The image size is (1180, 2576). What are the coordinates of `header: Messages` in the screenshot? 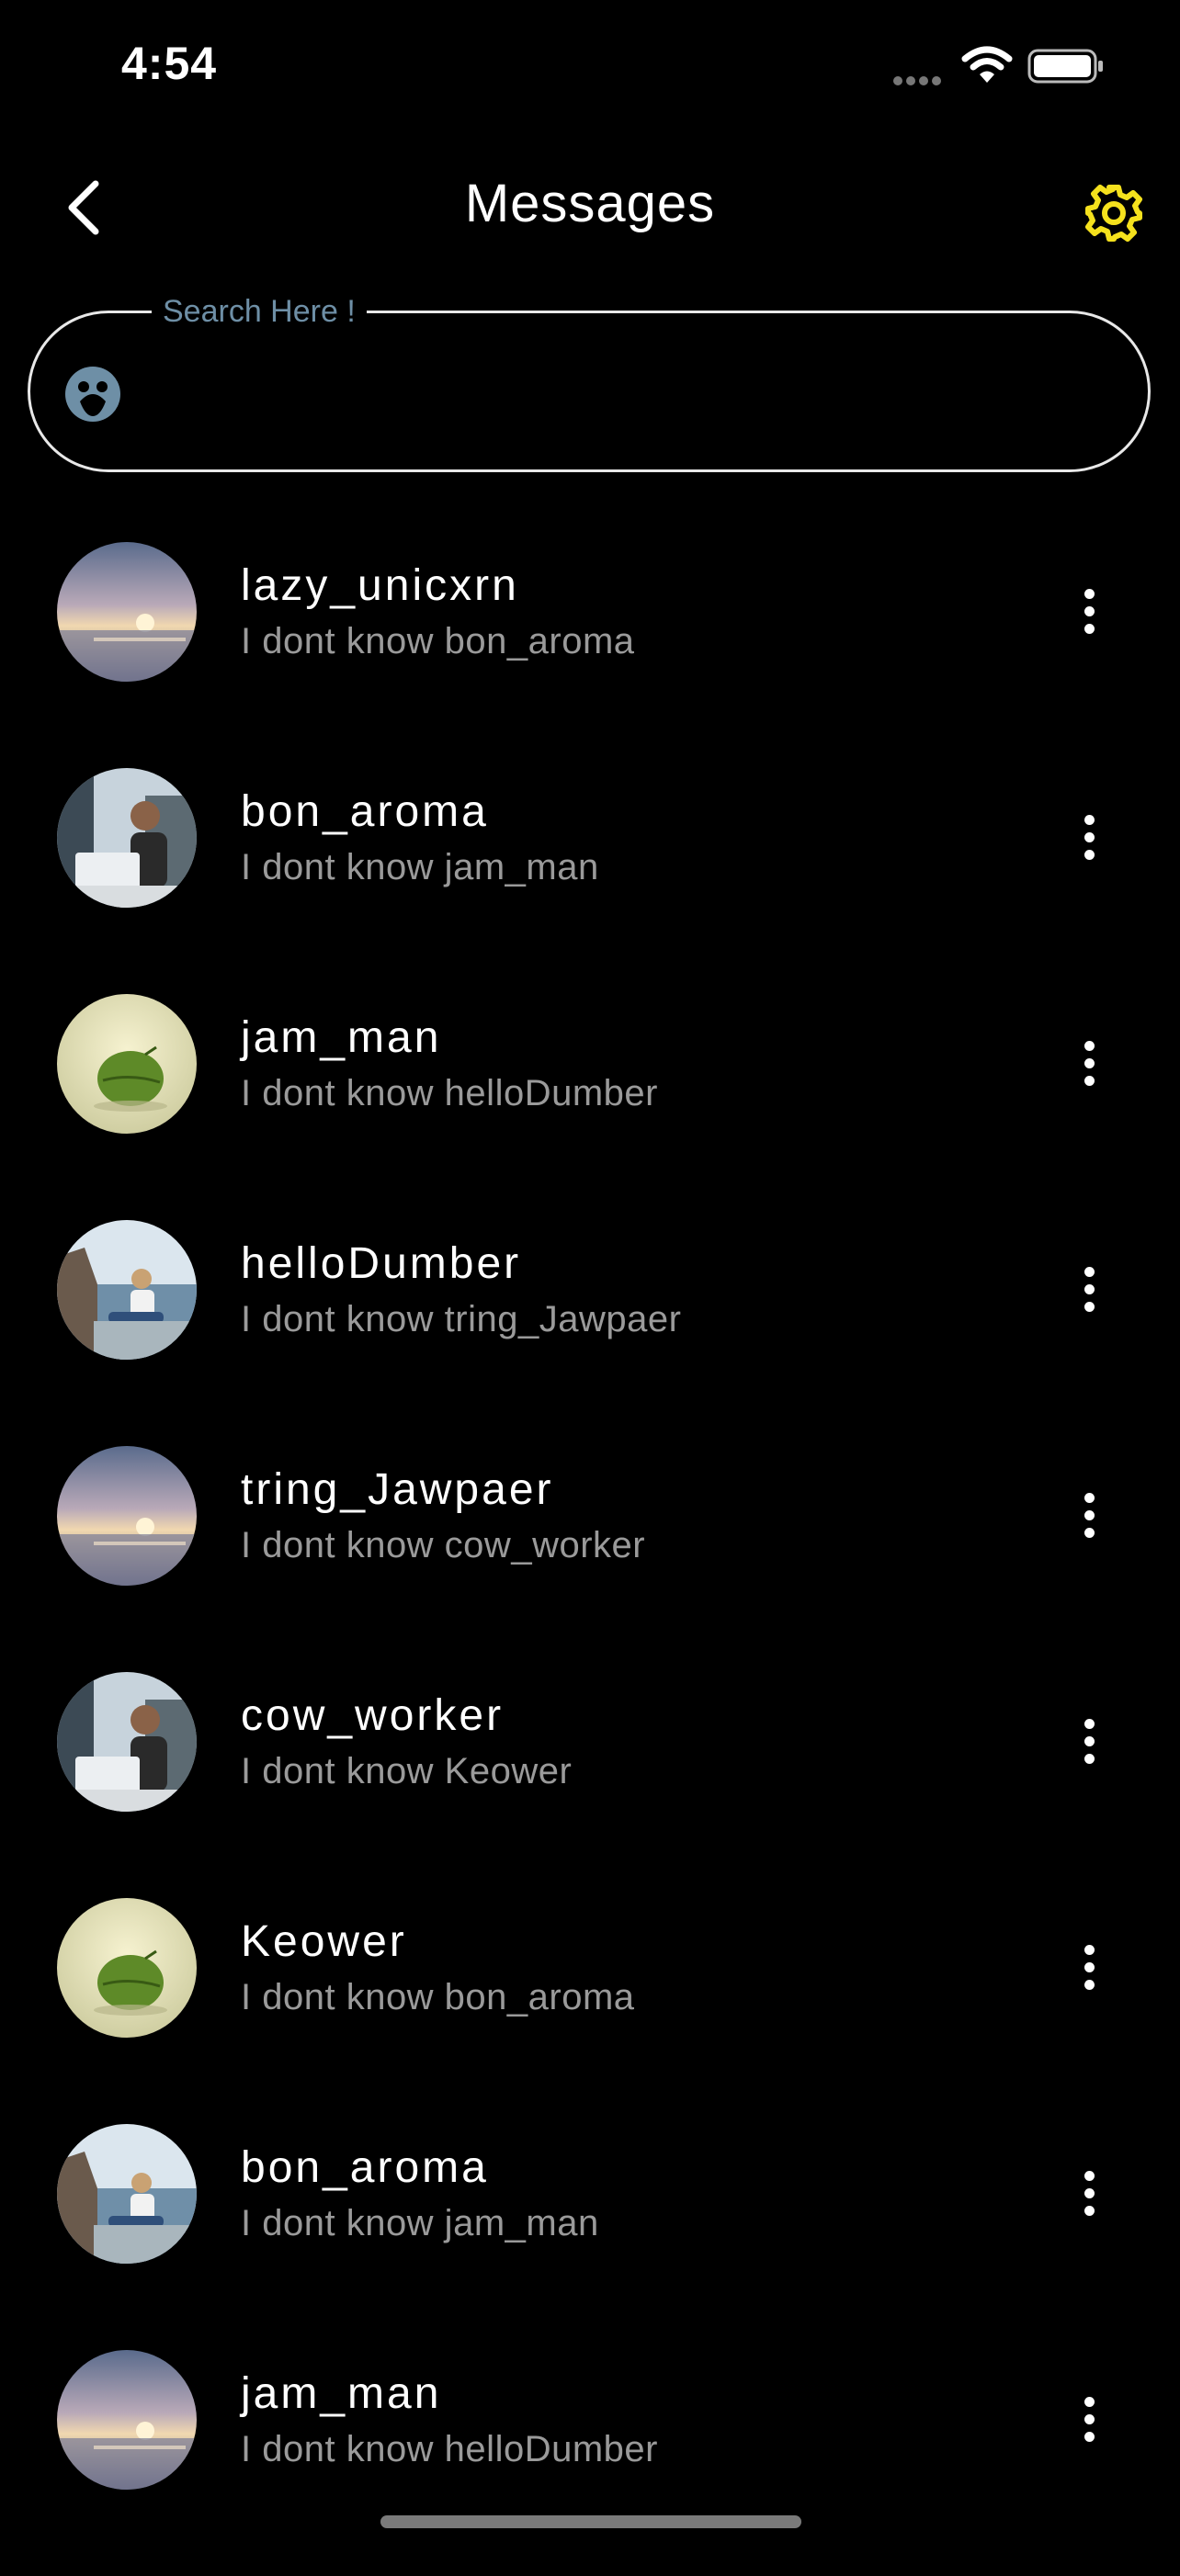 It's located at (590, 206).